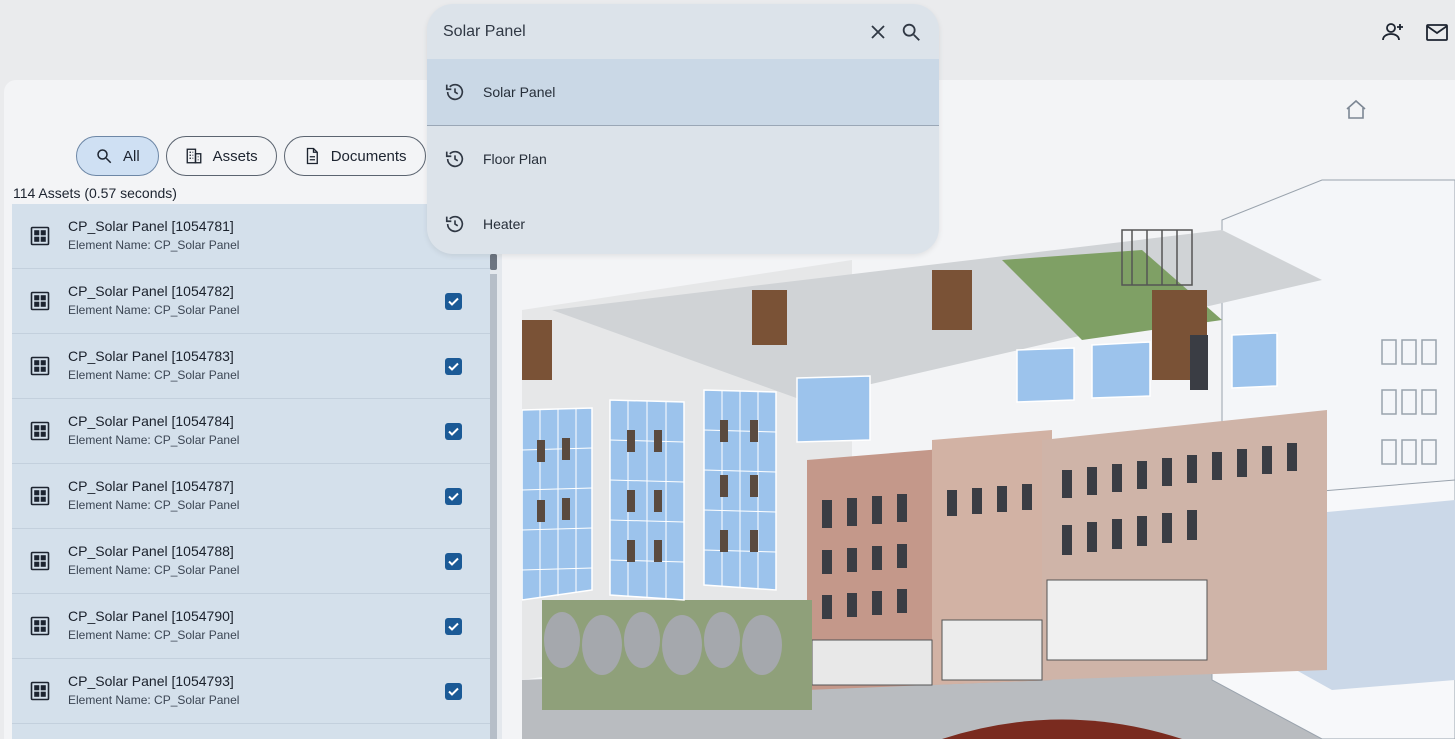 The image size is (1455, 739). I want to click on add-user-icon, so click(1393, 32).